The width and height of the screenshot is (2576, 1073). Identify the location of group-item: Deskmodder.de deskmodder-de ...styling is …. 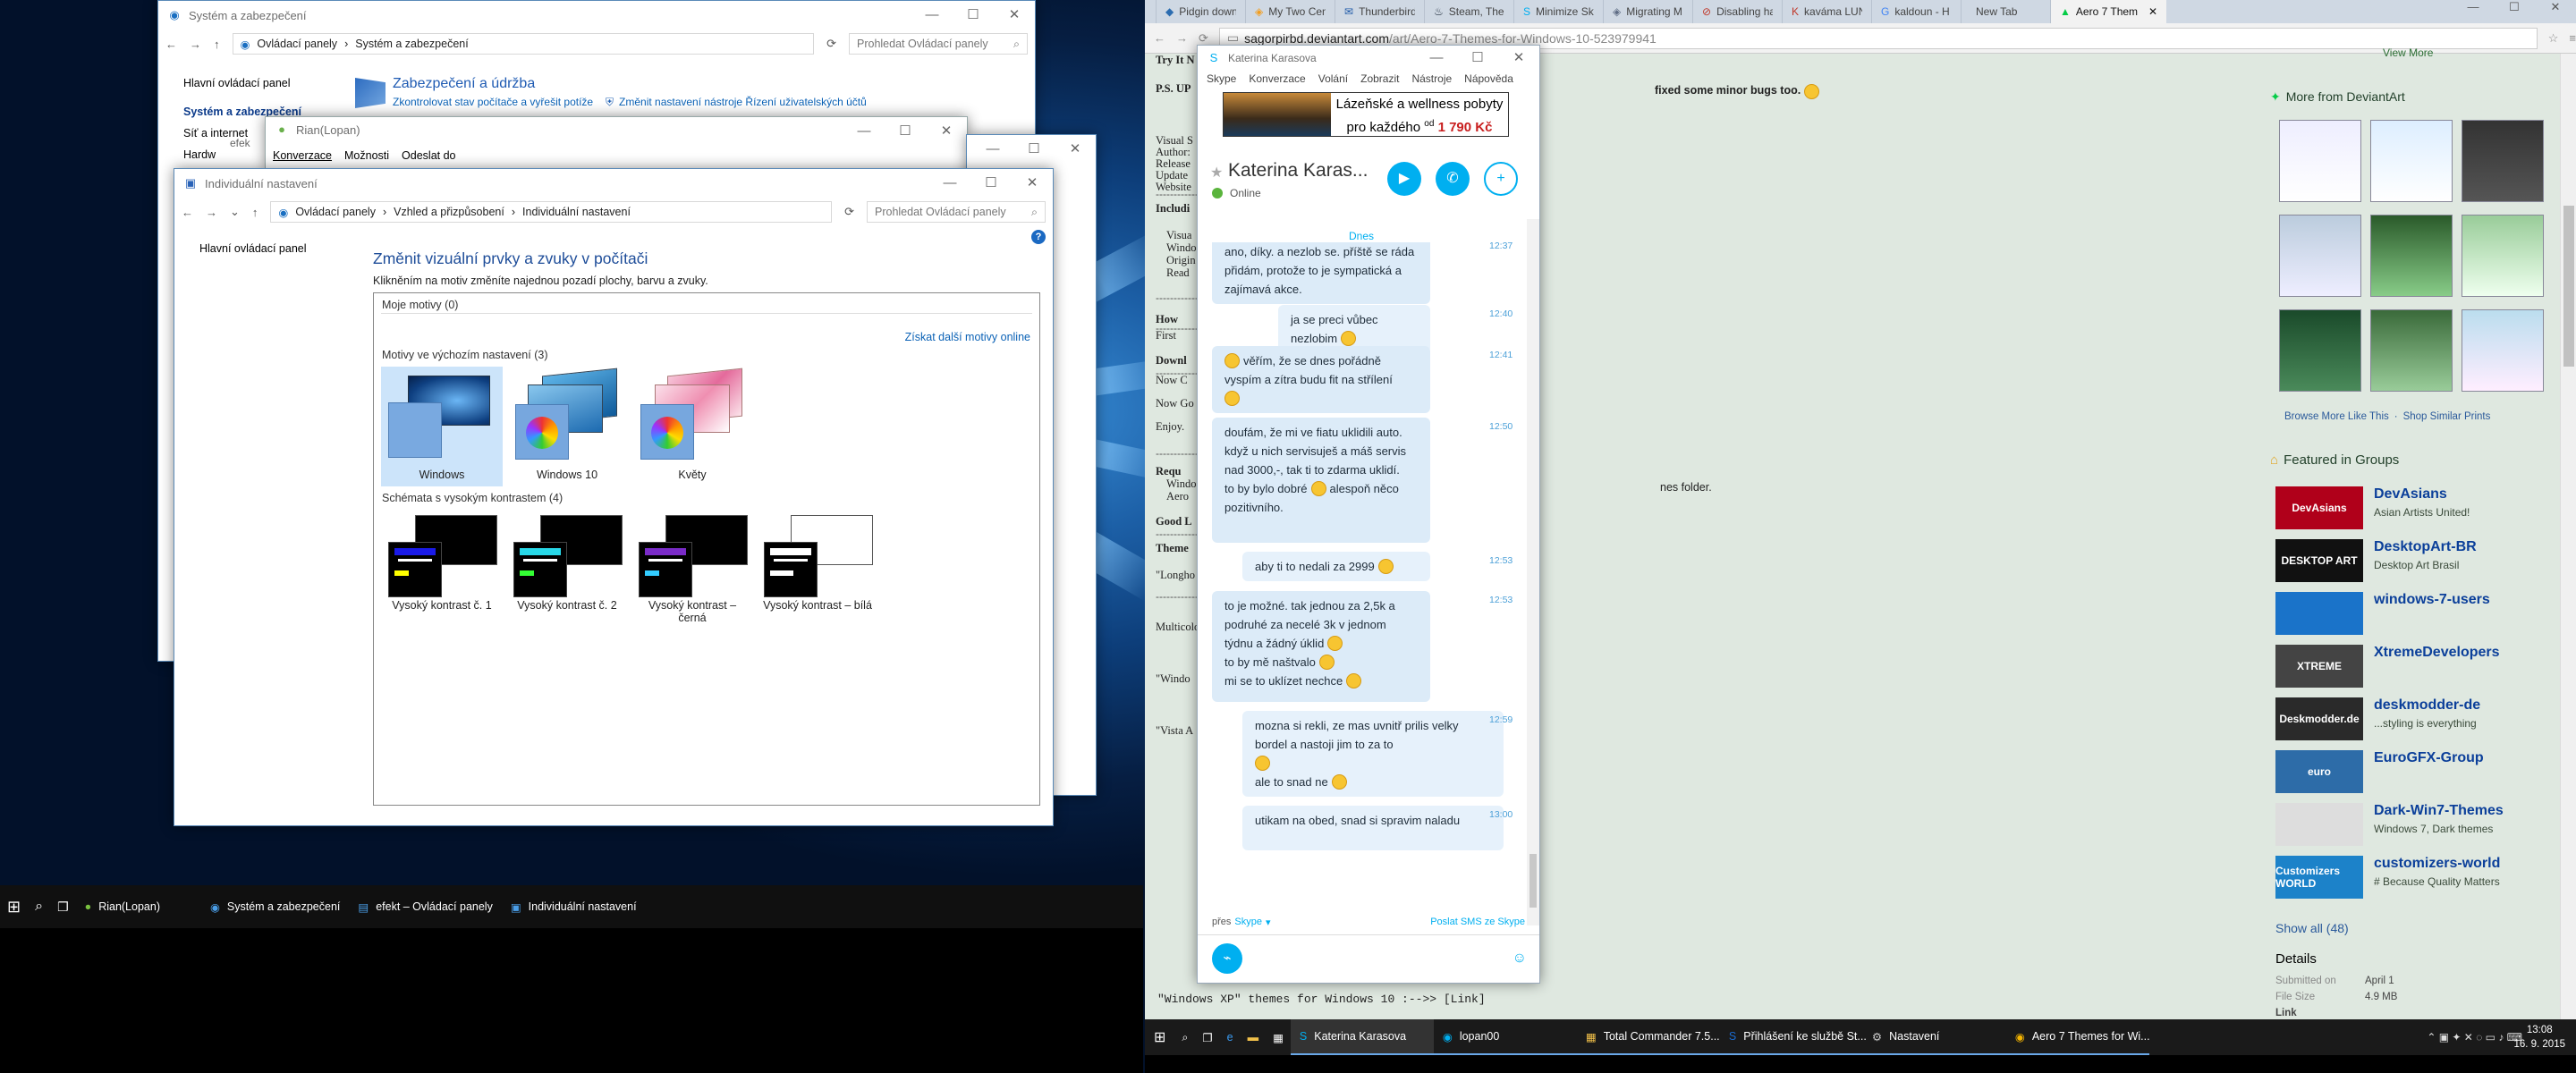
(2377, 718).